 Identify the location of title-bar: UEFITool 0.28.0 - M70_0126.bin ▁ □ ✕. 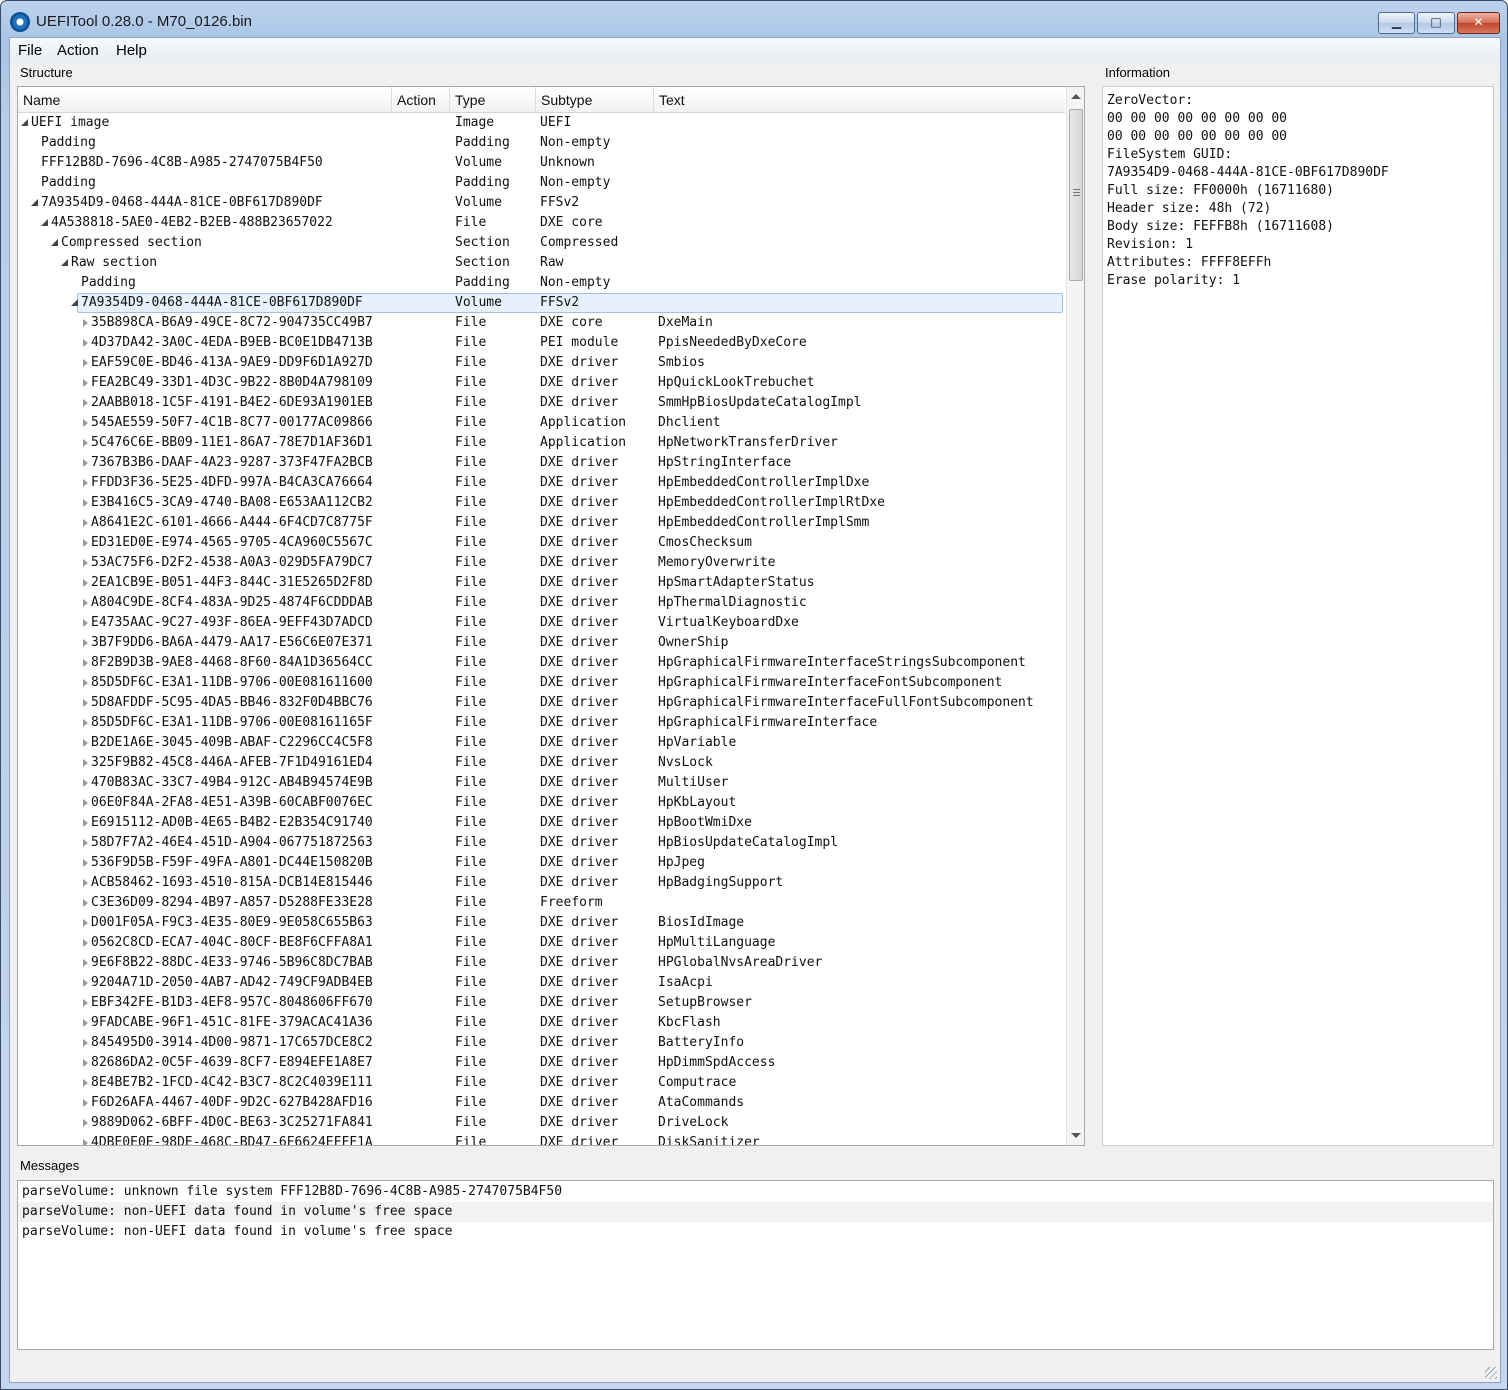
(754, 19).